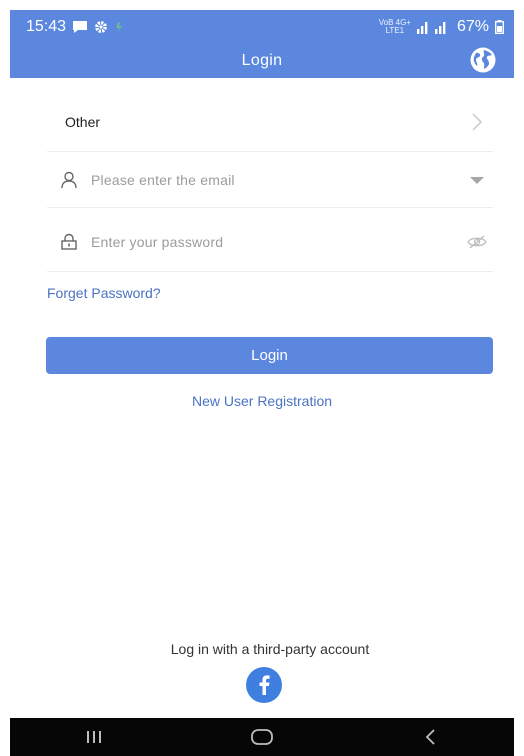 This screenshot has height=756, width=524. I want to click on network-type: VoB 4G+ LTE1, so click(395, 27).